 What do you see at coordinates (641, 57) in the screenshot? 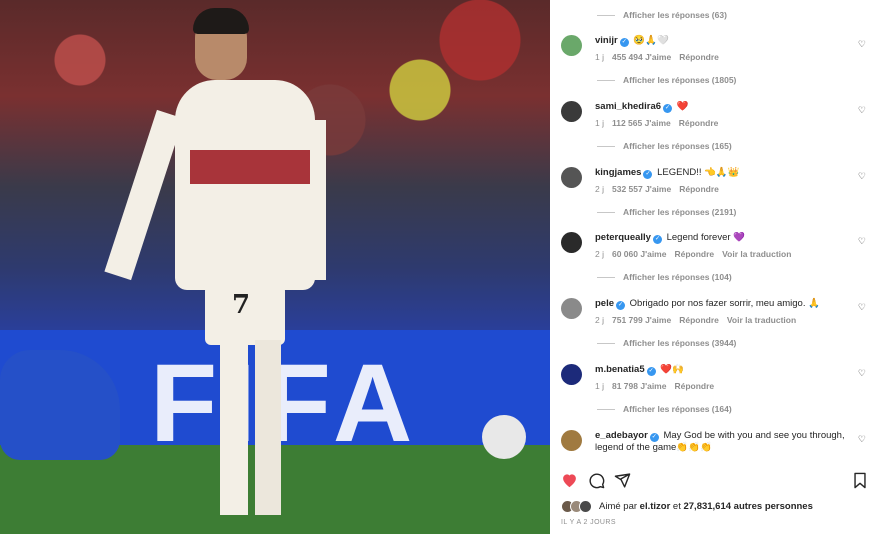
I see `comment-likes: 455 494 J'aime` at bounding box center [641, 57].